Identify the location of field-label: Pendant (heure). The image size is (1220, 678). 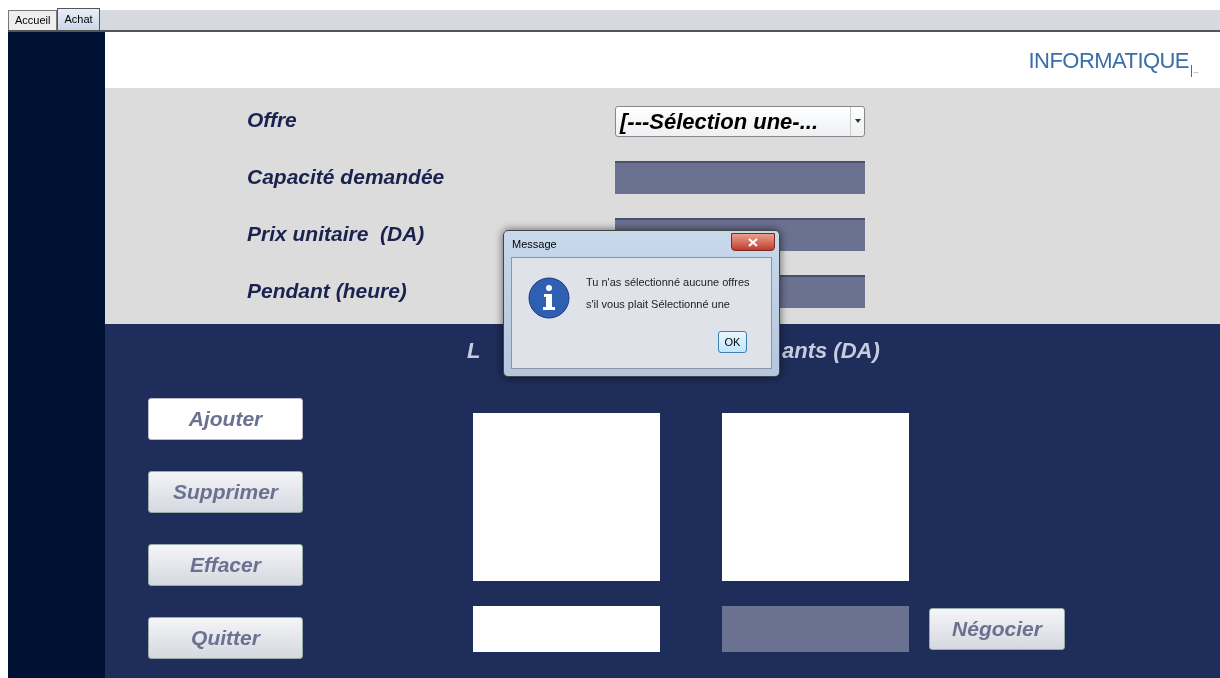
(327, 291).